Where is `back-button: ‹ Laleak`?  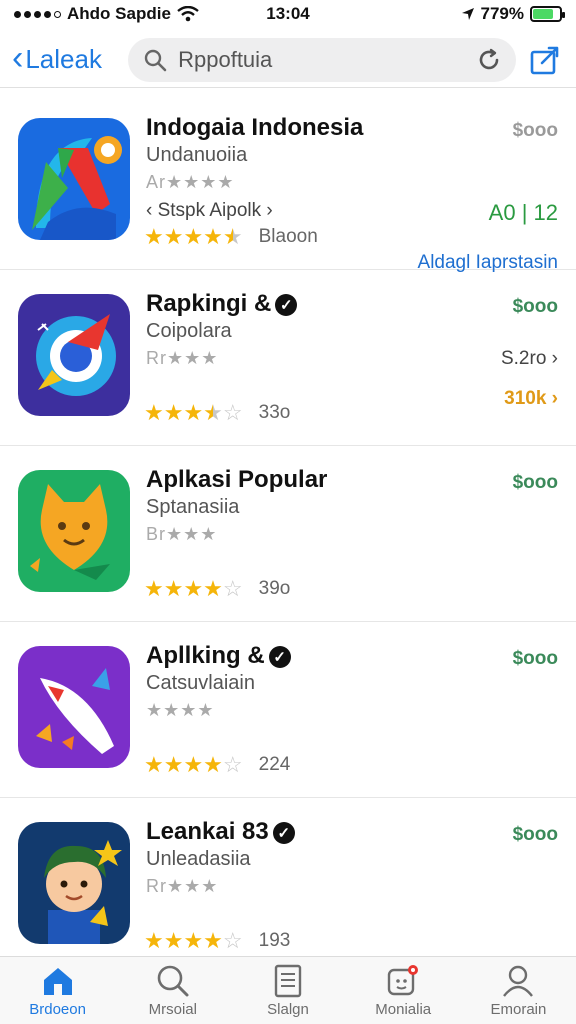
back-button: ‹ Laleak is located at coordinates (65, 57).